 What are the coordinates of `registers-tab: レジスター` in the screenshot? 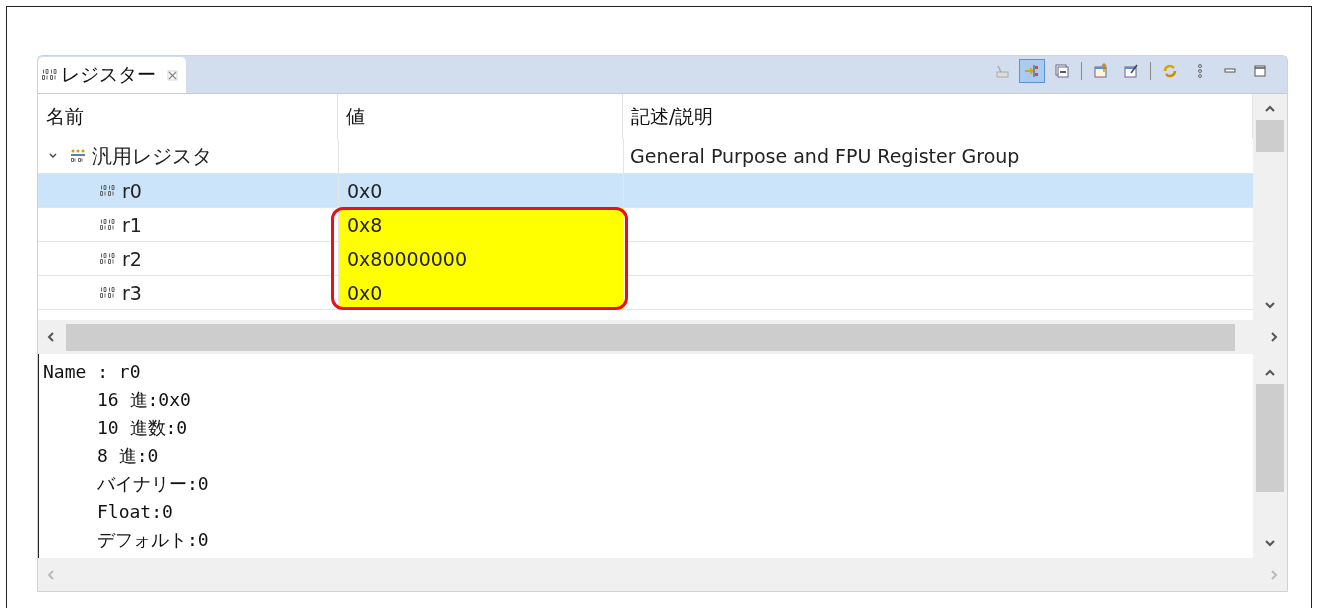 It's located at (112, 75).